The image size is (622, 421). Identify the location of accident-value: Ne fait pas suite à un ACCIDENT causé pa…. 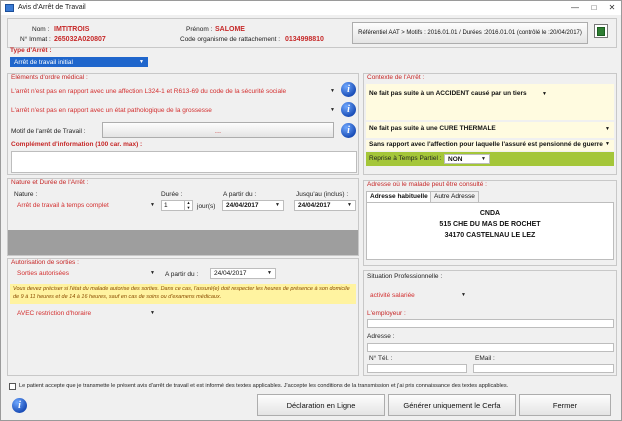
(448, 93).